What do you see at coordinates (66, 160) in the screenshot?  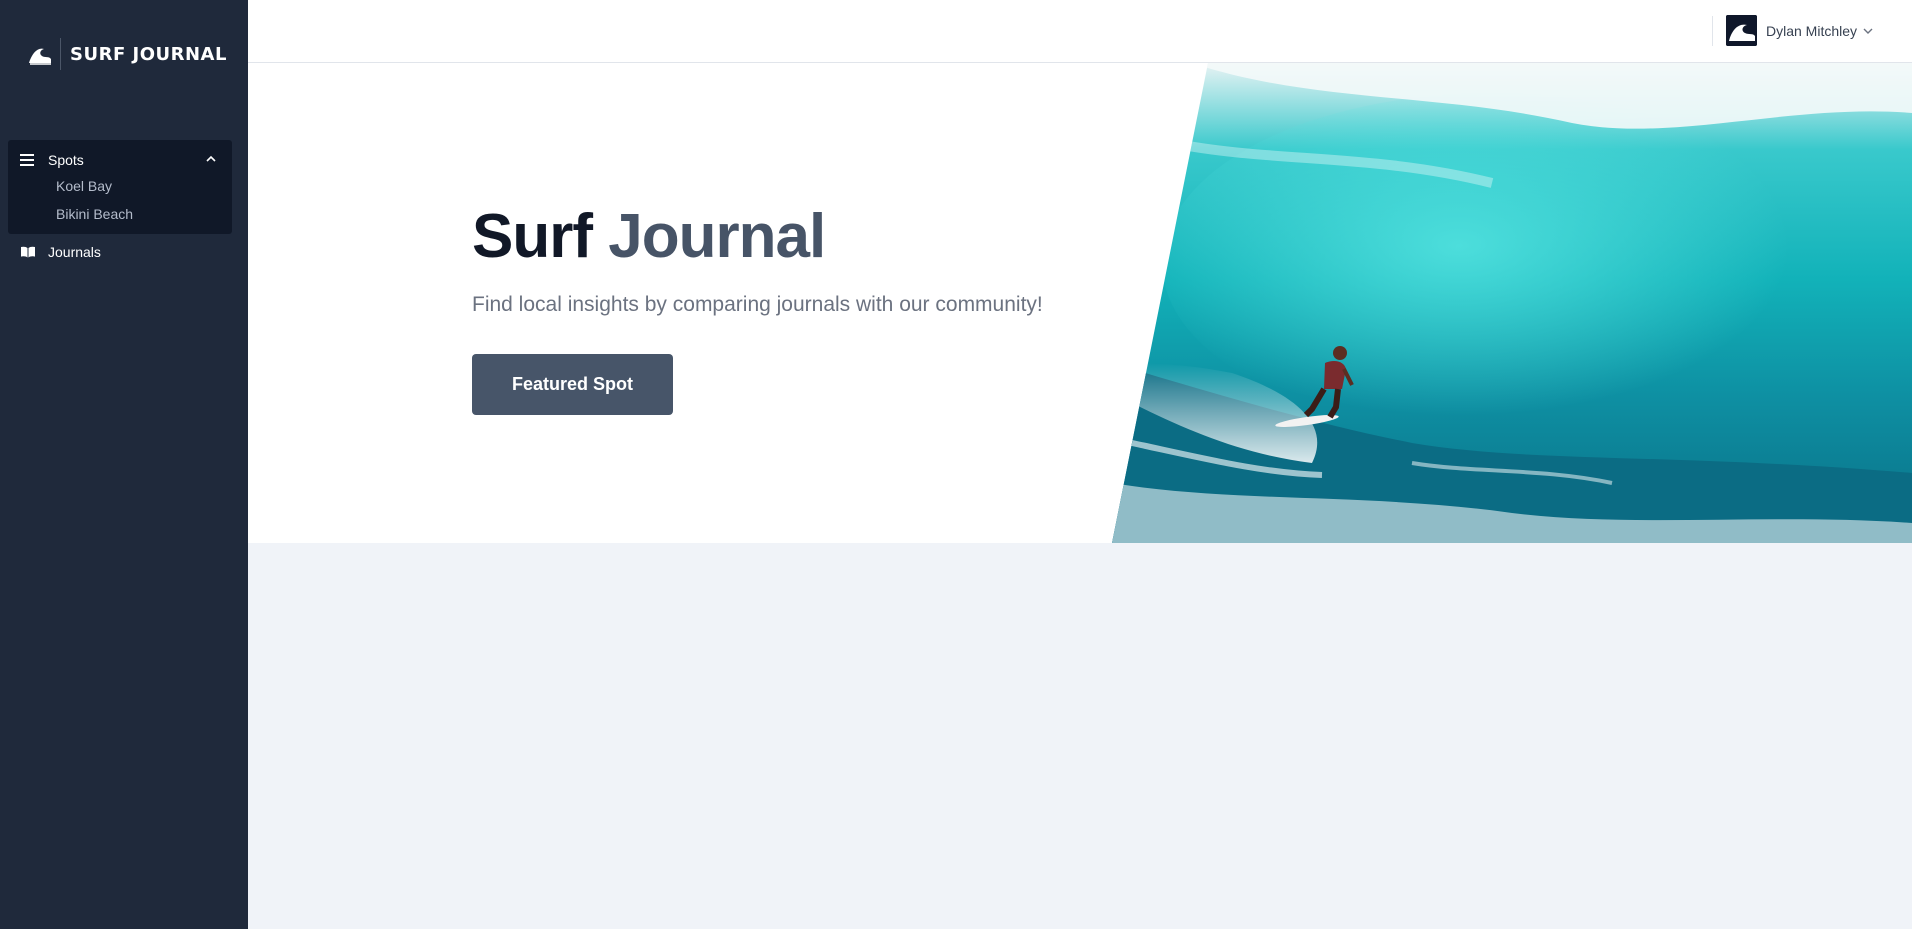 I see `spots-nav-label: Spots` at bounding box center [66, 160].